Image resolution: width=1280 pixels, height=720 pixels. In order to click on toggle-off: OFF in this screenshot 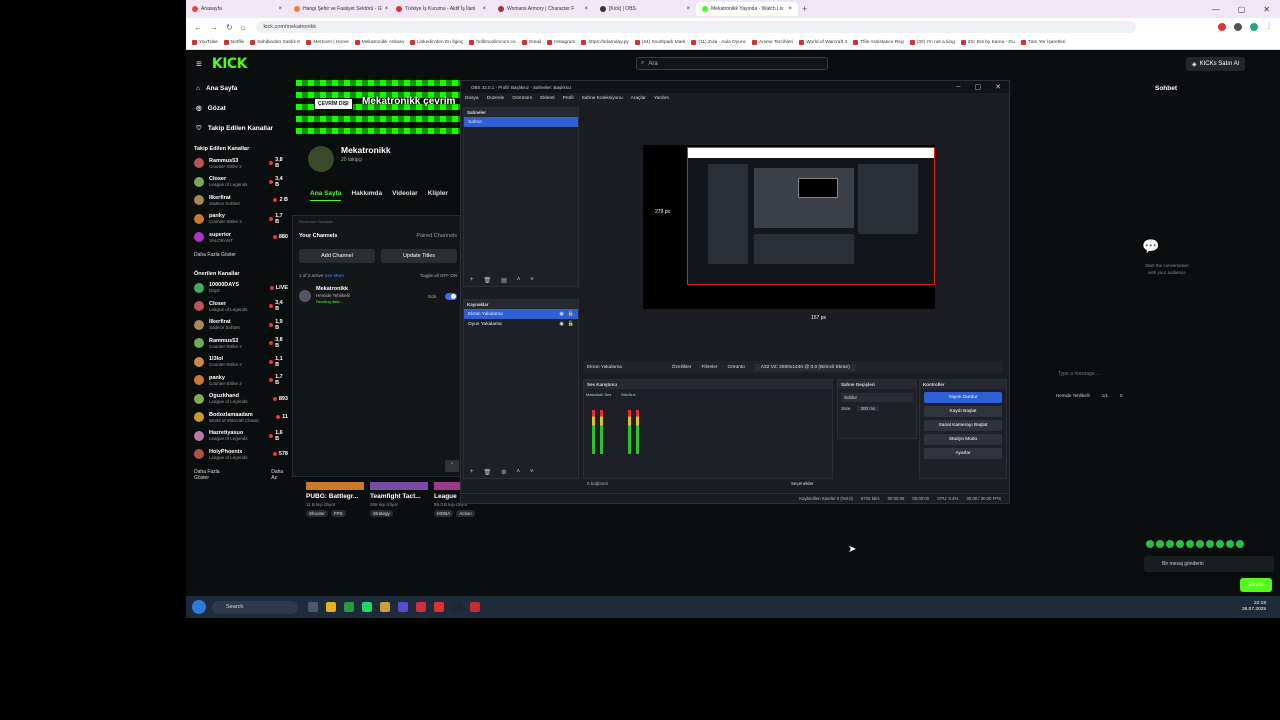, I will do `click(444, 275)`.